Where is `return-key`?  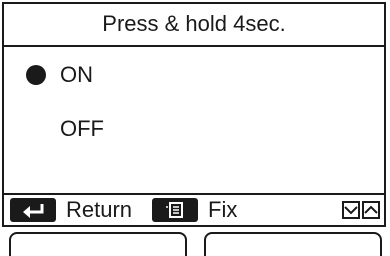 return-key is located at coordinates (33, 210).